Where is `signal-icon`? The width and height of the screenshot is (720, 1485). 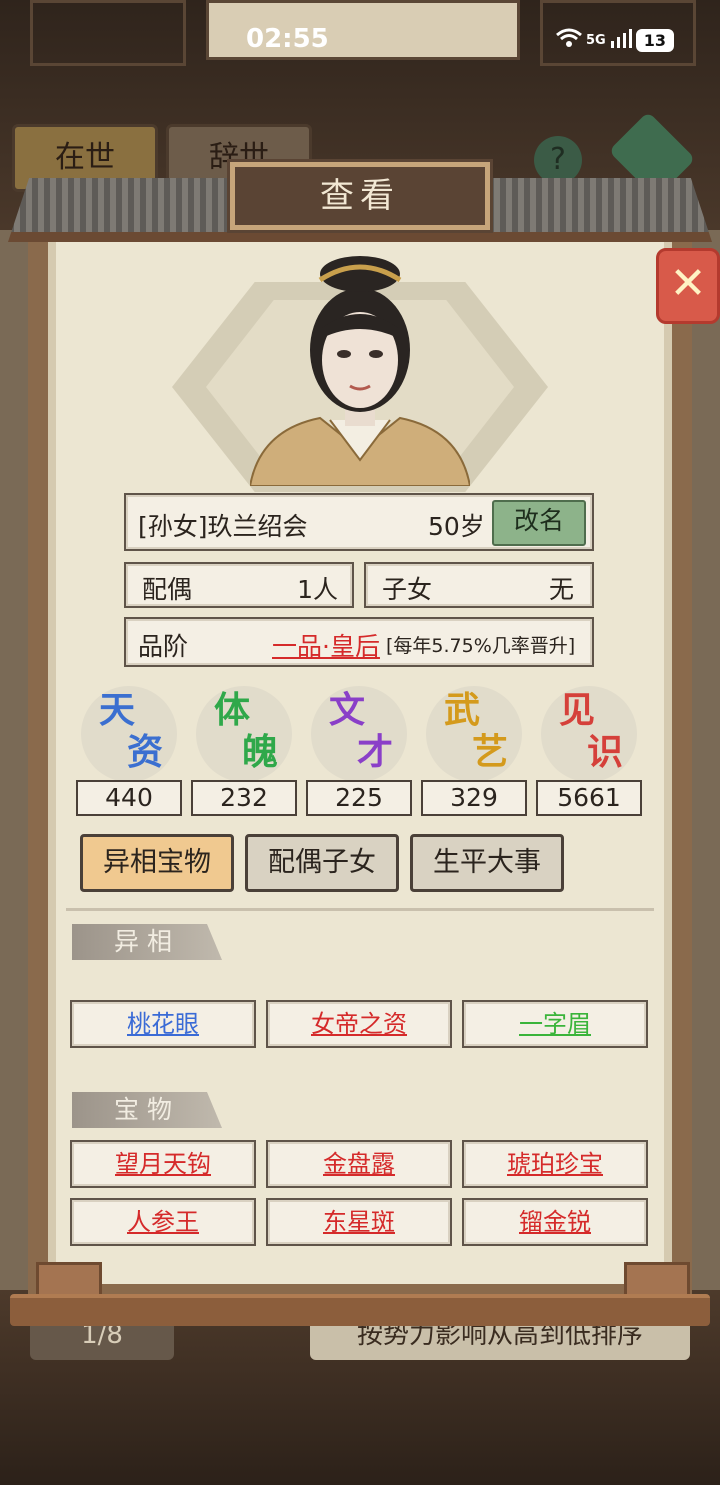
signal-icon is located at coordinates (621, 40).